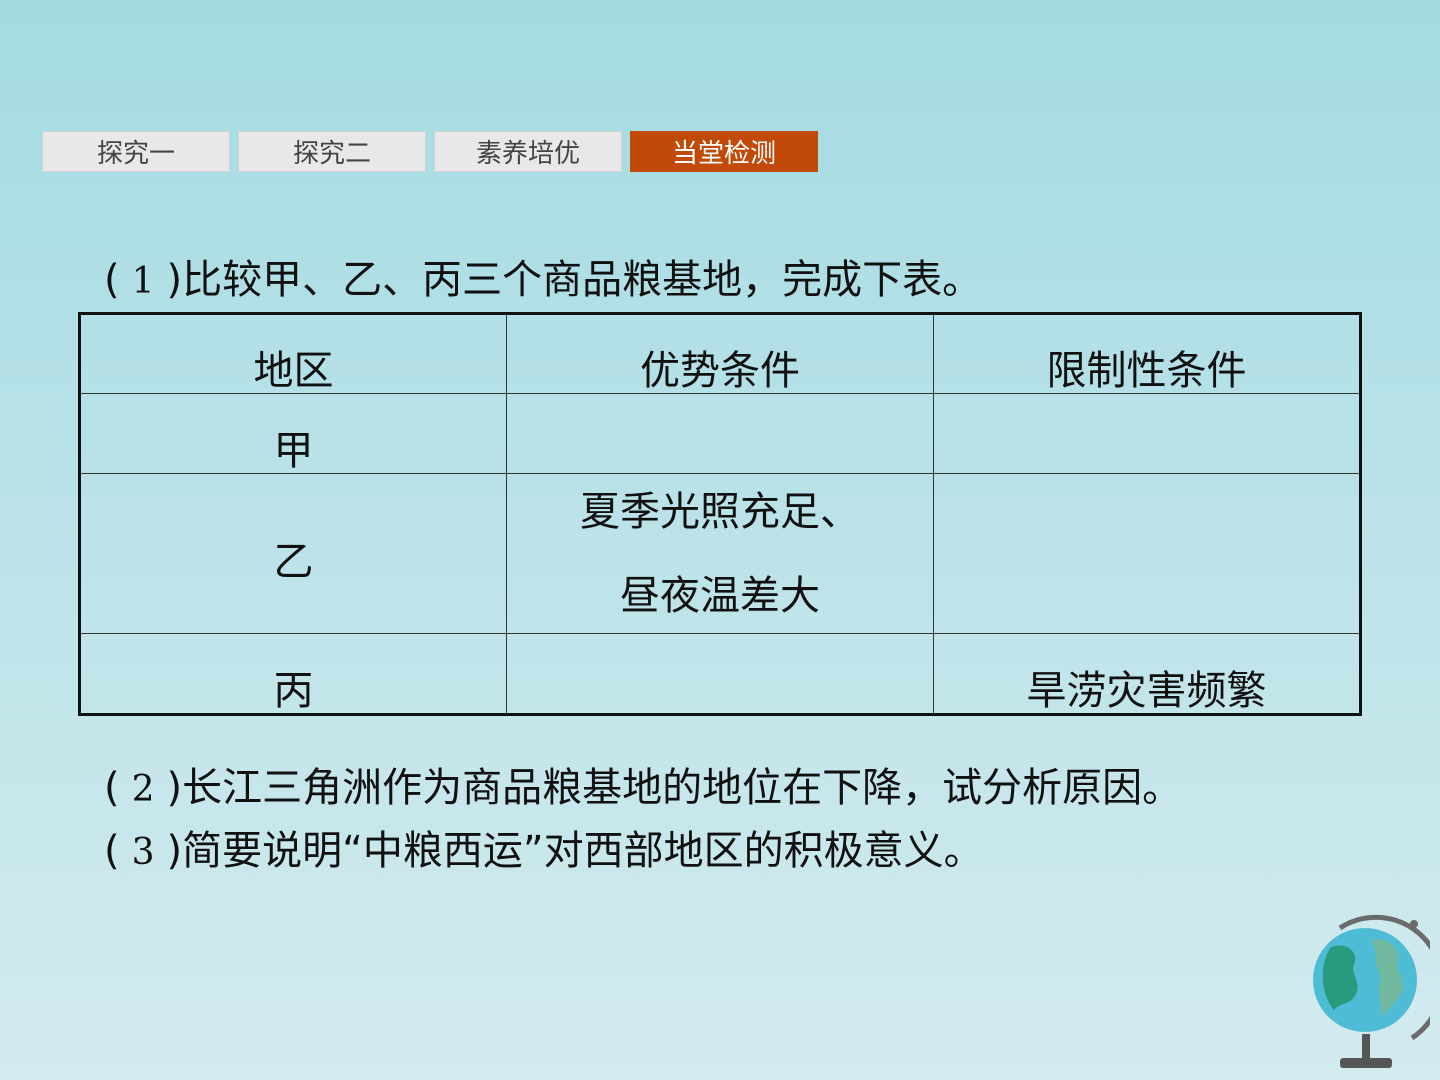 The height and width of the screenshot is (1080, 1440). What do you see at coordinates (582, 280) in the screenshot?
I see `q1-text: 比较甲、乙、丙三个商品粮基地，完成下表。` at bounding box center [582, 280].